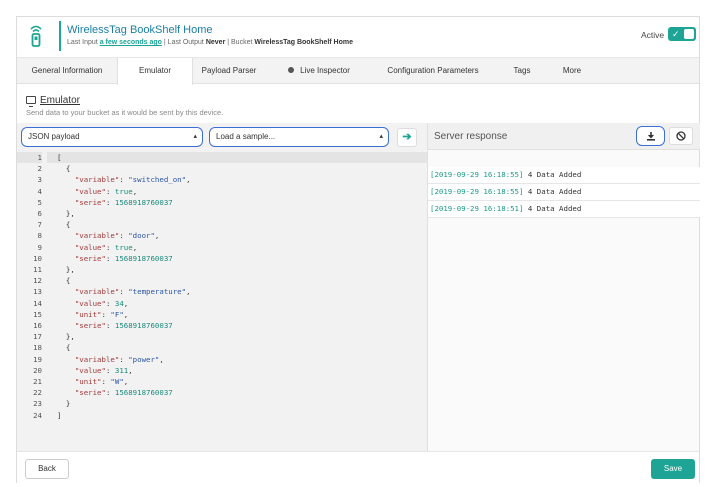 This screenshot has width=720, height=487. I want to click on code-line: "variable": "door",, so click(117, 236).